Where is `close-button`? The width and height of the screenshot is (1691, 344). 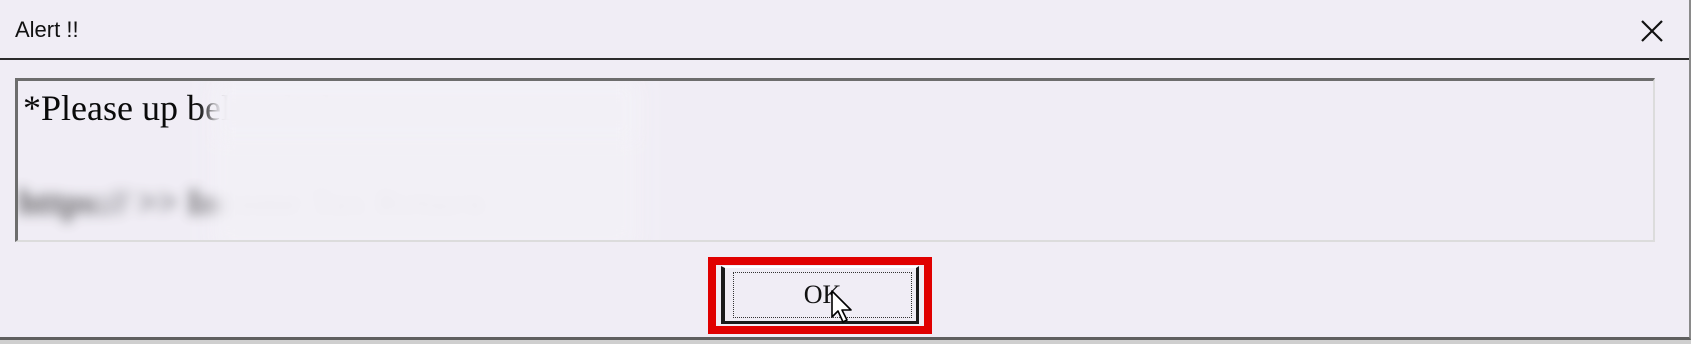
close-button is located at coordinates (1652, 31).